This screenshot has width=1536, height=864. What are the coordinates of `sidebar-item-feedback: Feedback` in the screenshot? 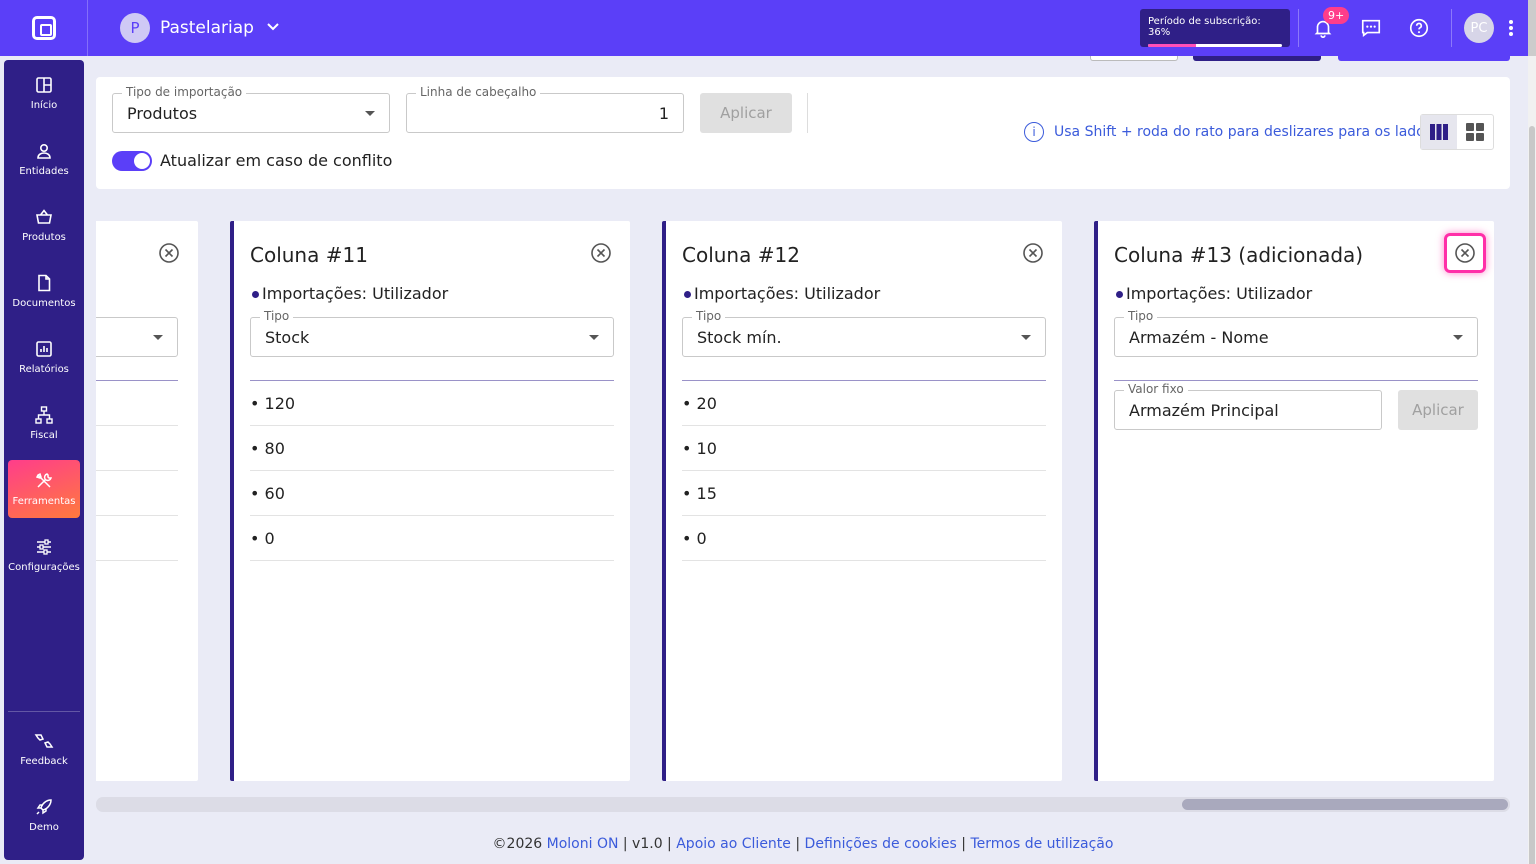 It's located at (44, 749).